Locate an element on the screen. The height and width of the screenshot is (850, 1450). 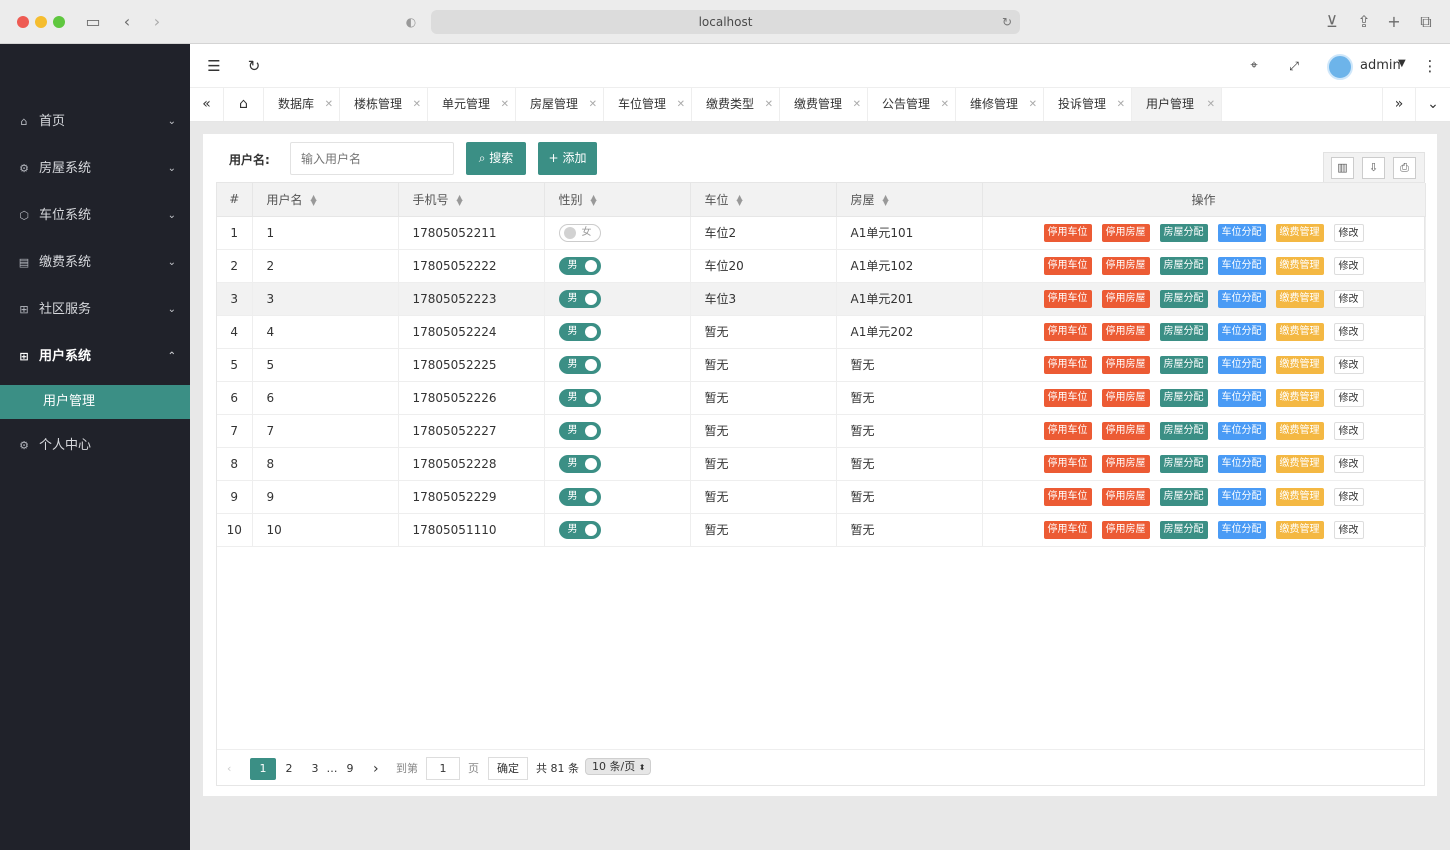
menu-collapse-icon: ☰ is located at coordinates (214, 66).